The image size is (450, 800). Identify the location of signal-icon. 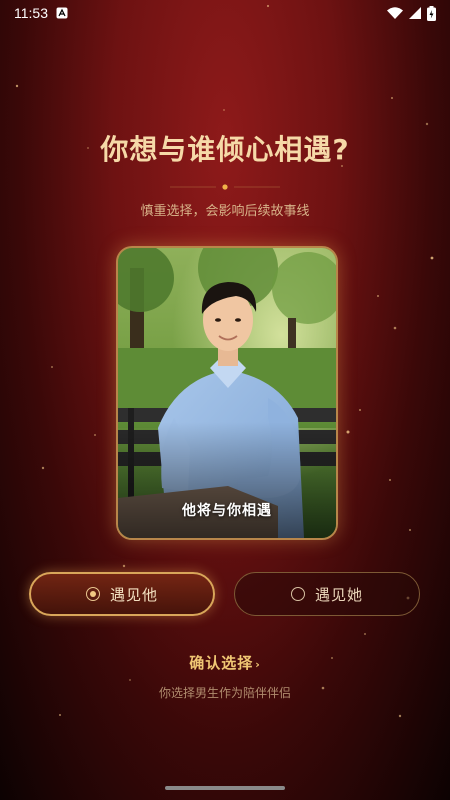
(415, 13).